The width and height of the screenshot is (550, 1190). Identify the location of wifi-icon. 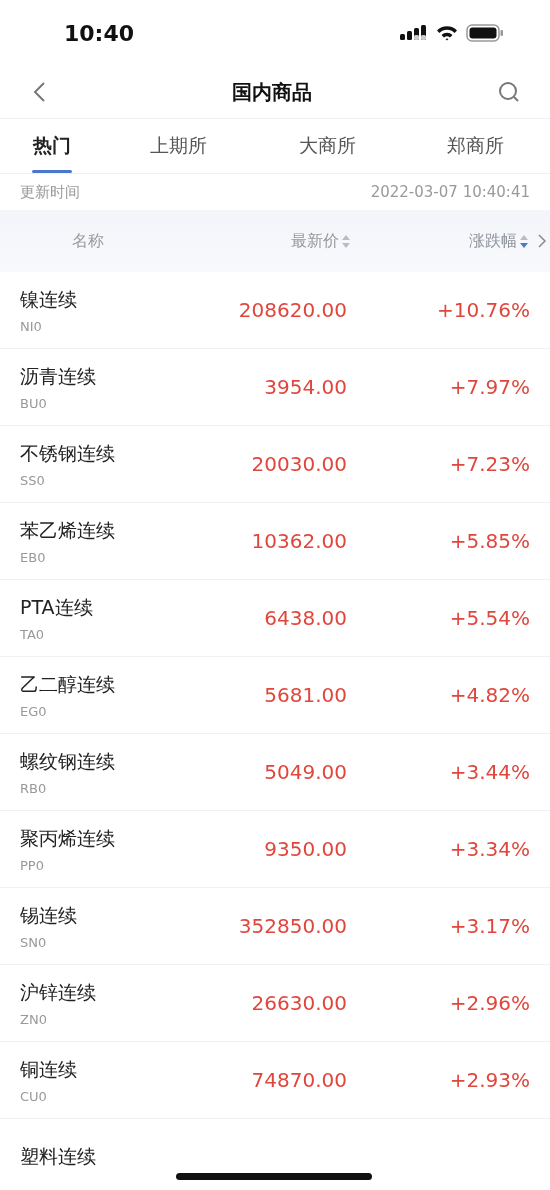
(447, 33).